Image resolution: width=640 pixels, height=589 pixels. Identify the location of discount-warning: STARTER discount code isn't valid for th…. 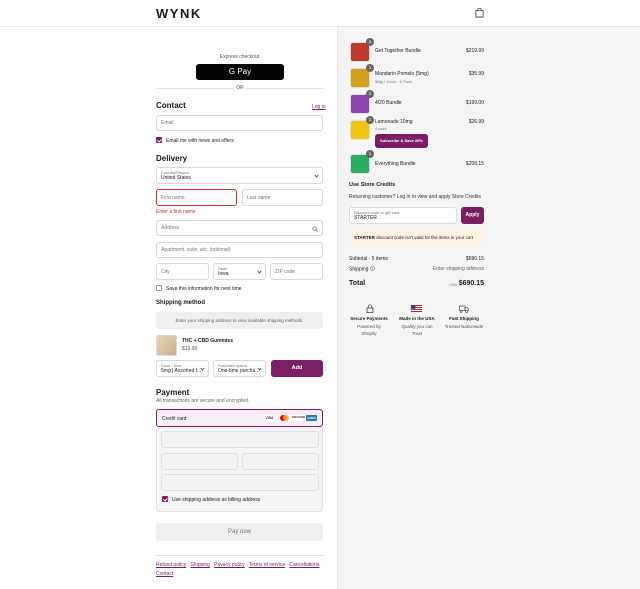
(416, 238).